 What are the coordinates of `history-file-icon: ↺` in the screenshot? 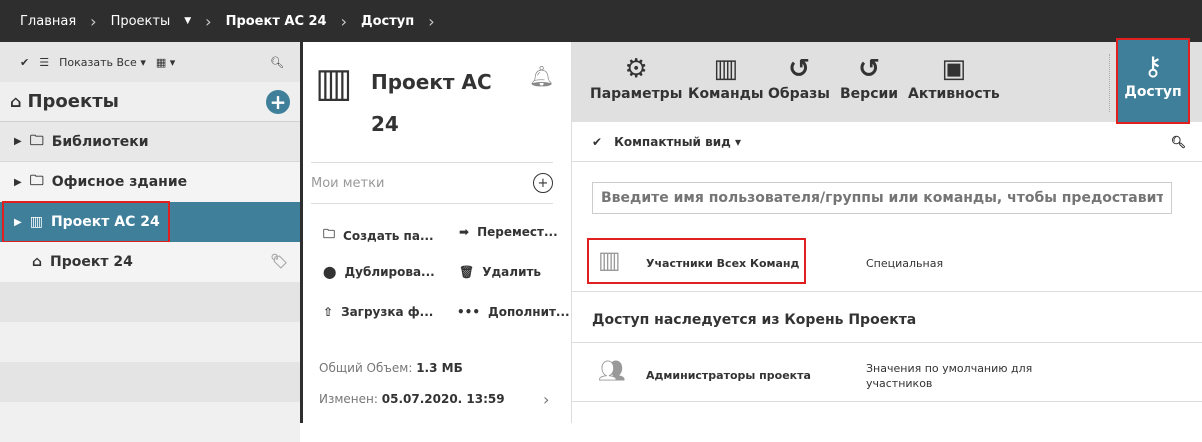 It's located at (869, 69).